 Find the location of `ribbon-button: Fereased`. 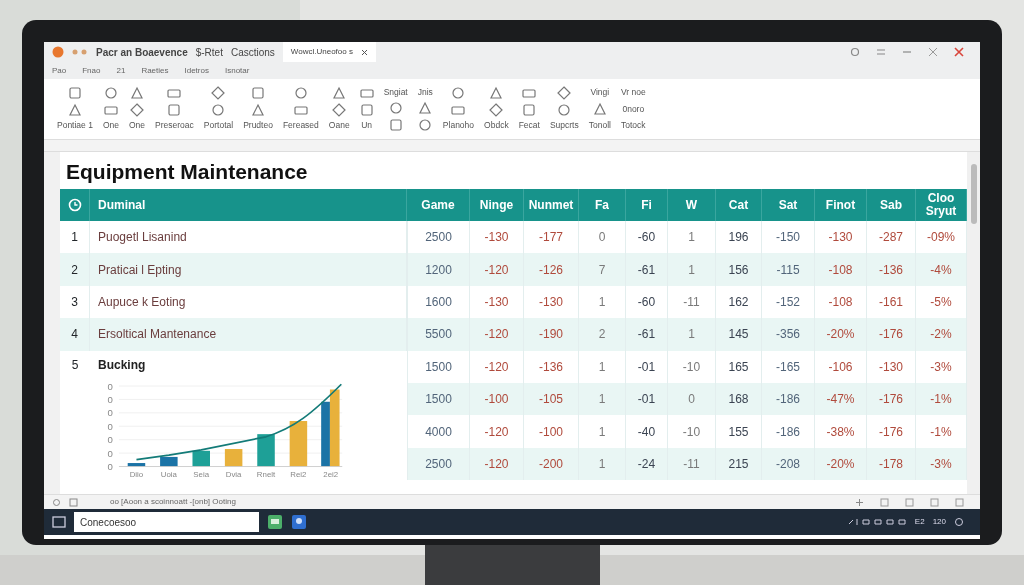

ribbon-button: Fereased is located at coordinates (300, 125).